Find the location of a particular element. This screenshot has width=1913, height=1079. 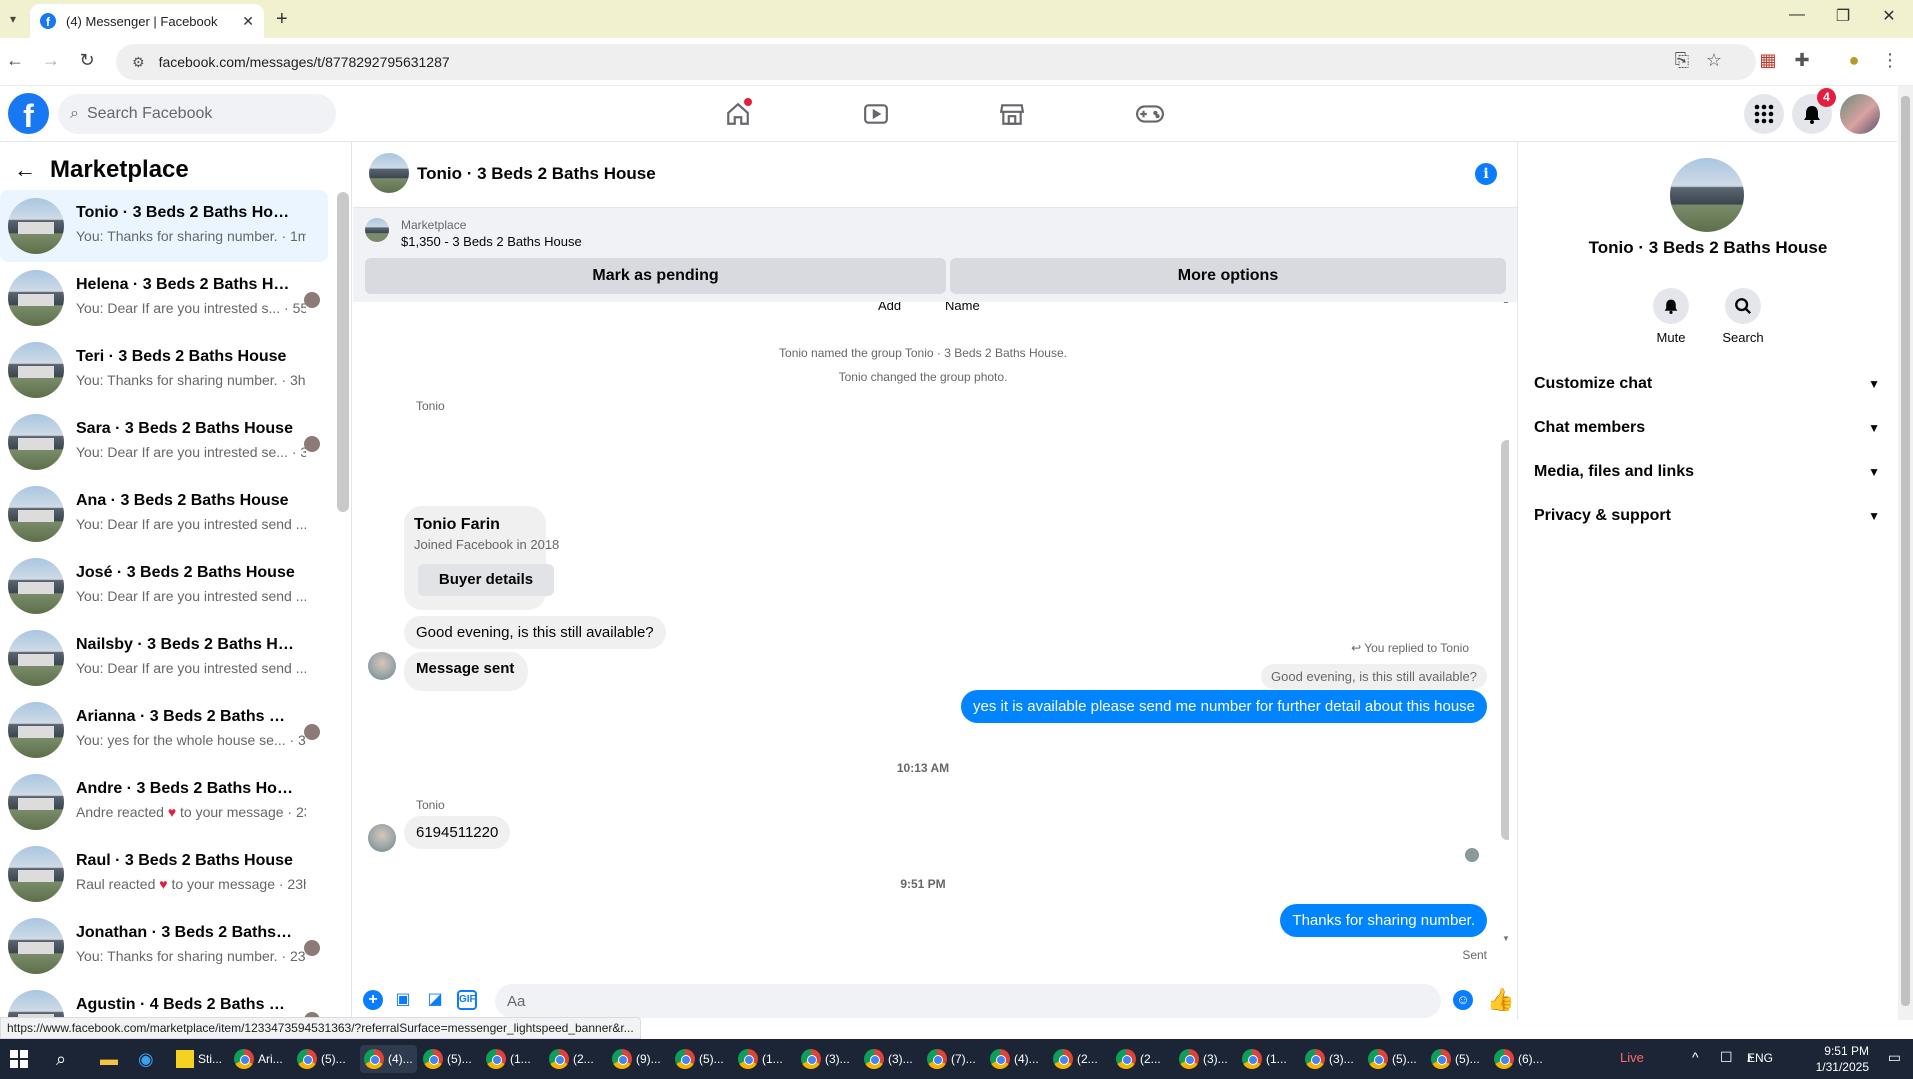

bookmark-star-icon: ☆ is located at coordinates (1714, 60).